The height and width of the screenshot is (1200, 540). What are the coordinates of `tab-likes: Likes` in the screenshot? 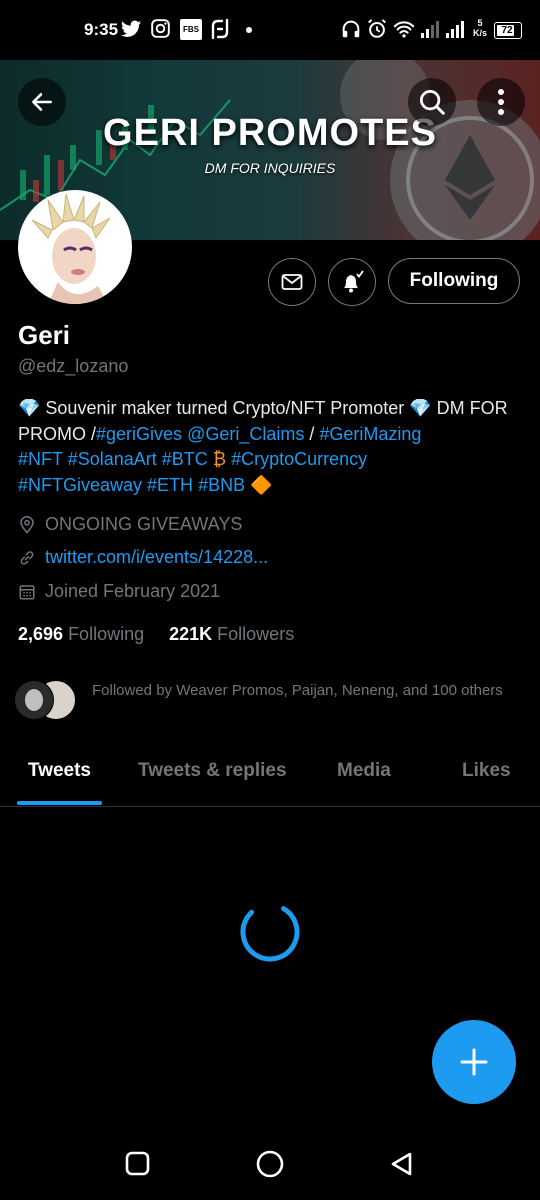 It's located at (486, 771).